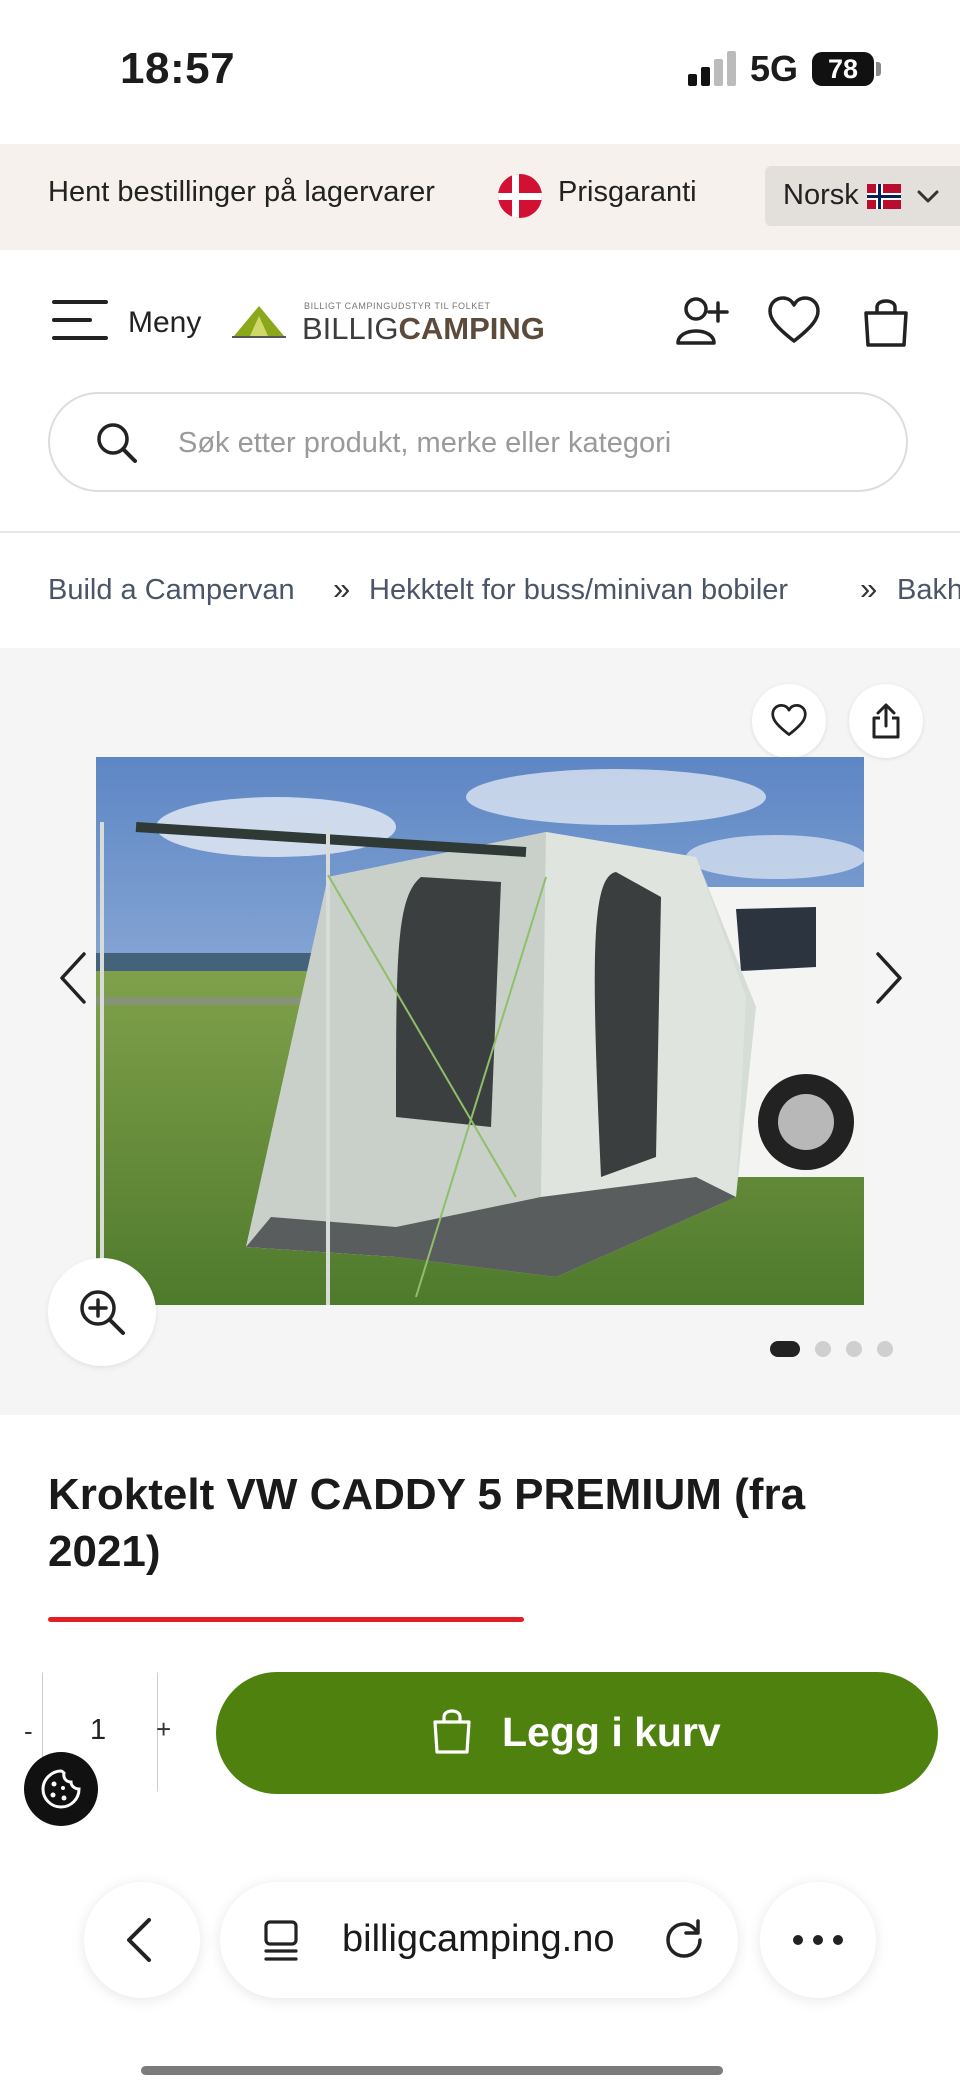 This screenshot has height=2081, width=960. Describe the element at coordinates (627, 192) in the screenshot. I see `price-guarantee-link: Prisgaranti` at that location.